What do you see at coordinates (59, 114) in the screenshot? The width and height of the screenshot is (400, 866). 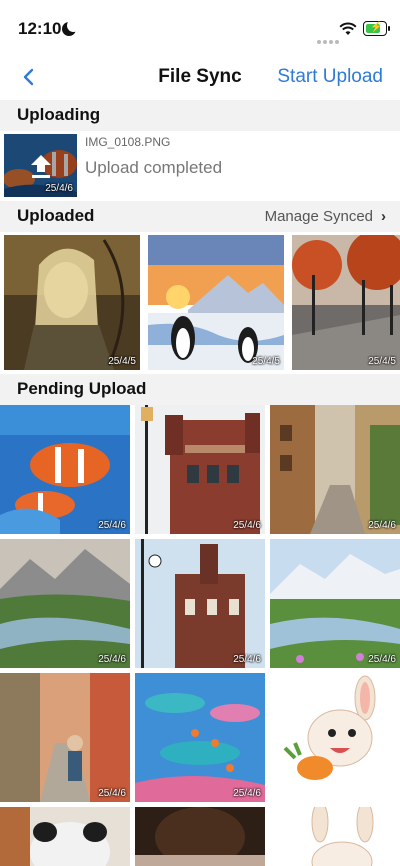 I see `uploading-header: Uploading` at bounding box center [59, 114].